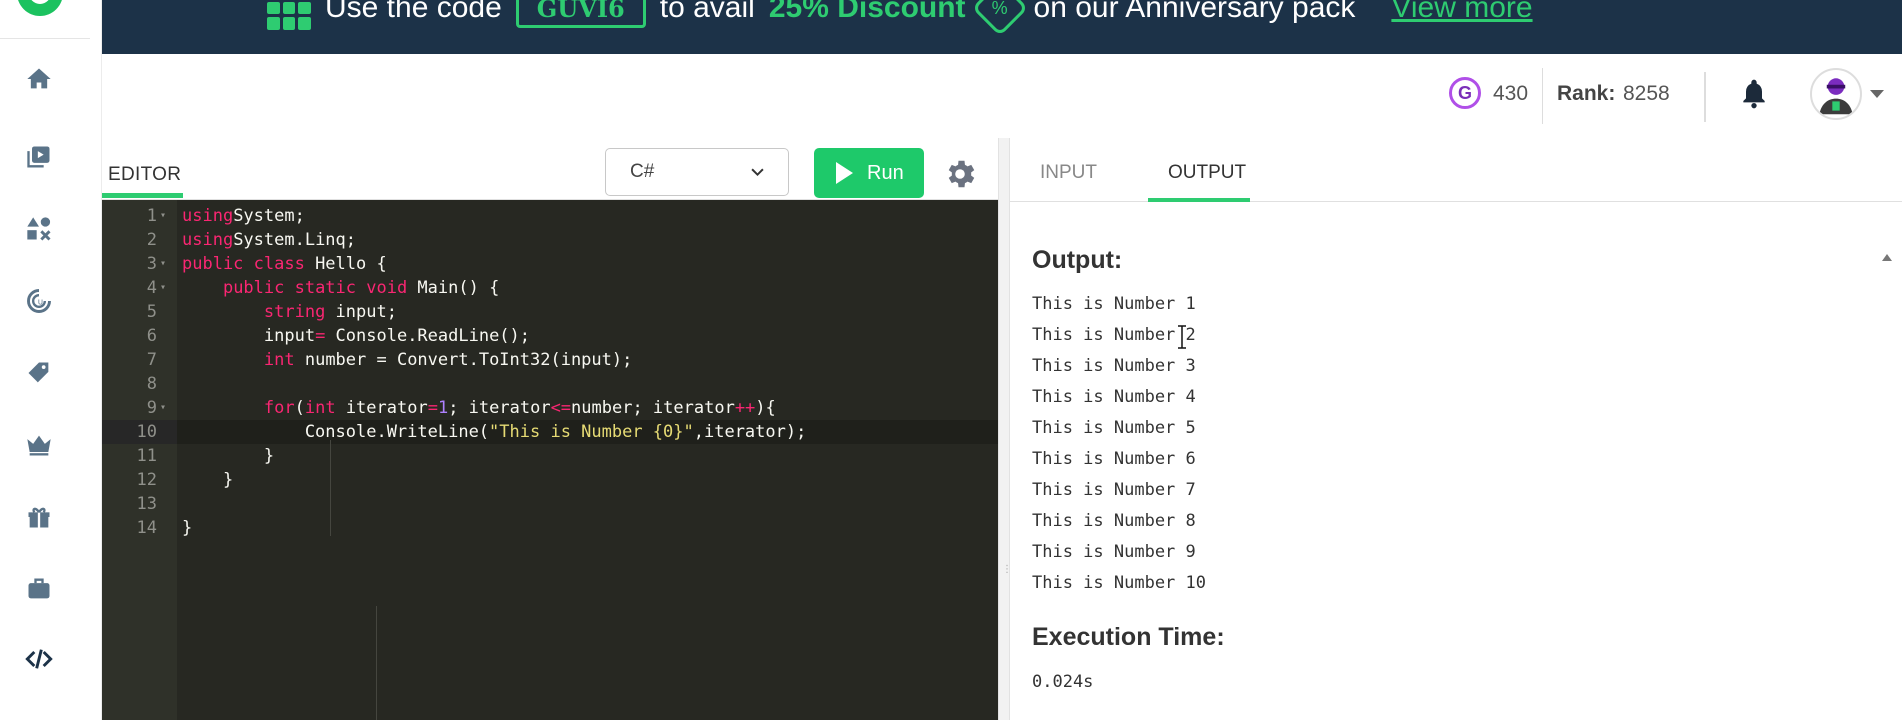 This screenshot has height=720, width=1902. What do you see at coordinates (1705, 97) in the screenshot?
I see `header-divider` at bounding box center [1705, 97].